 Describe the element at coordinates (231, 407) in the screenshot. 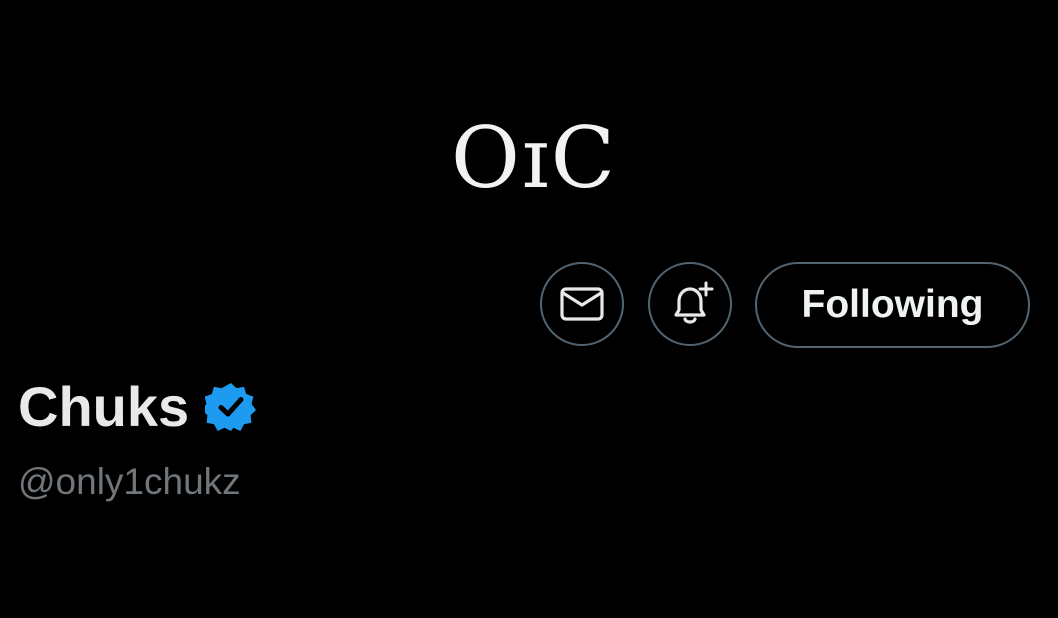

I see `verified-badge-icon` at that location.